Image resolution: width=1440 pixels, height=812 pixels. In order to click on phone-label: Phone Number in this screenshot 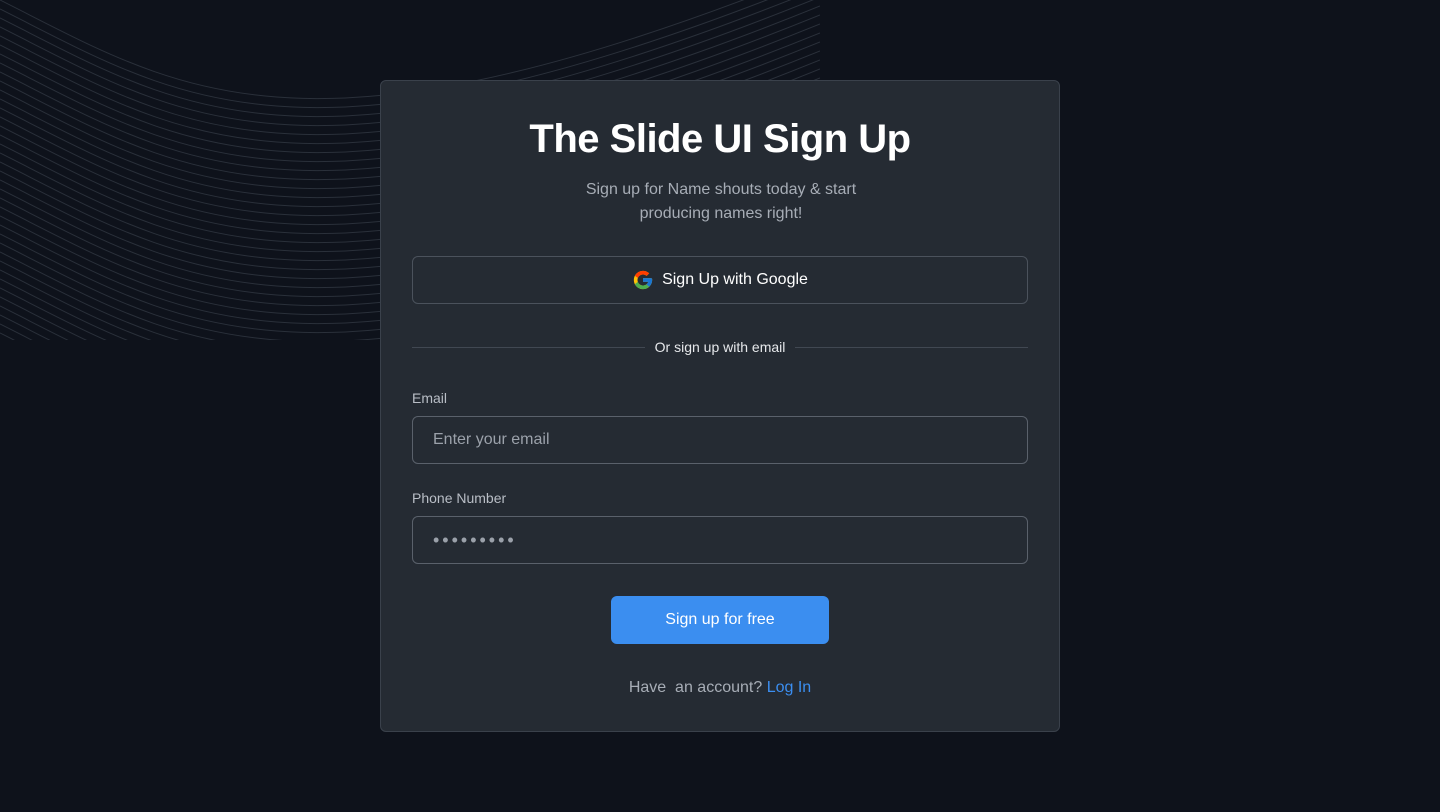, I will do `click(459, 498)`.